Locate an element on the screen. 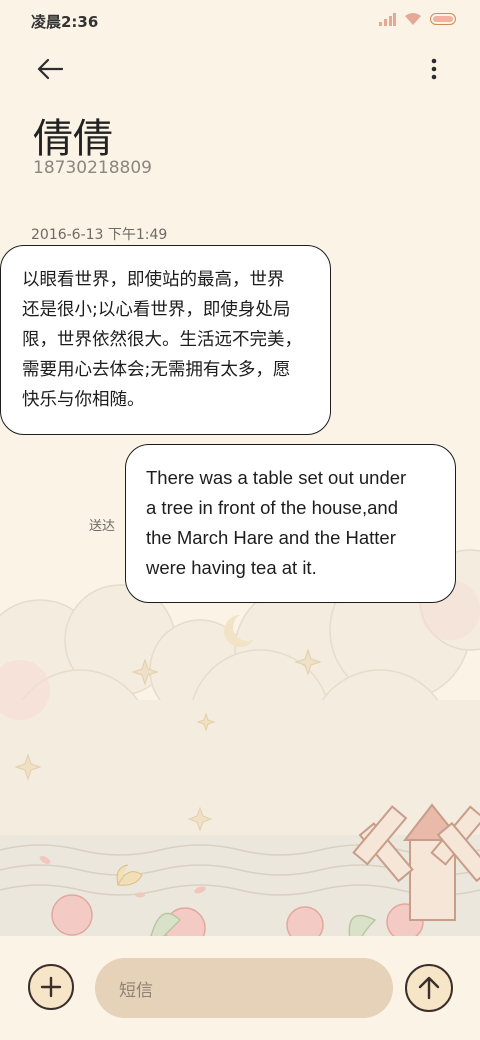 The height and width of the screenshot is (1040, 480). message-line: 以眼看世界，即使站的最高，世界 is located at coordinates (153, 280).